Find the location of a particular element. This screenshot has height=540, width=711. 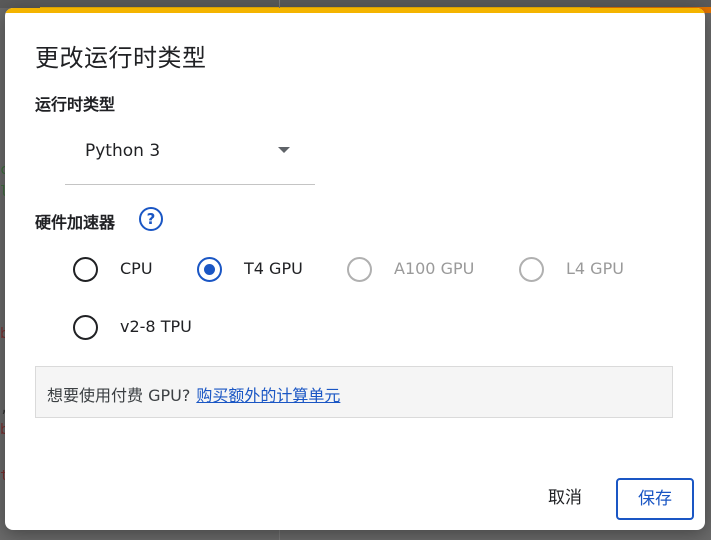

paid-gpu-notice: 想要使用付费 GPU? 购买额外的计算单元 is located at coordinates (354, 392).